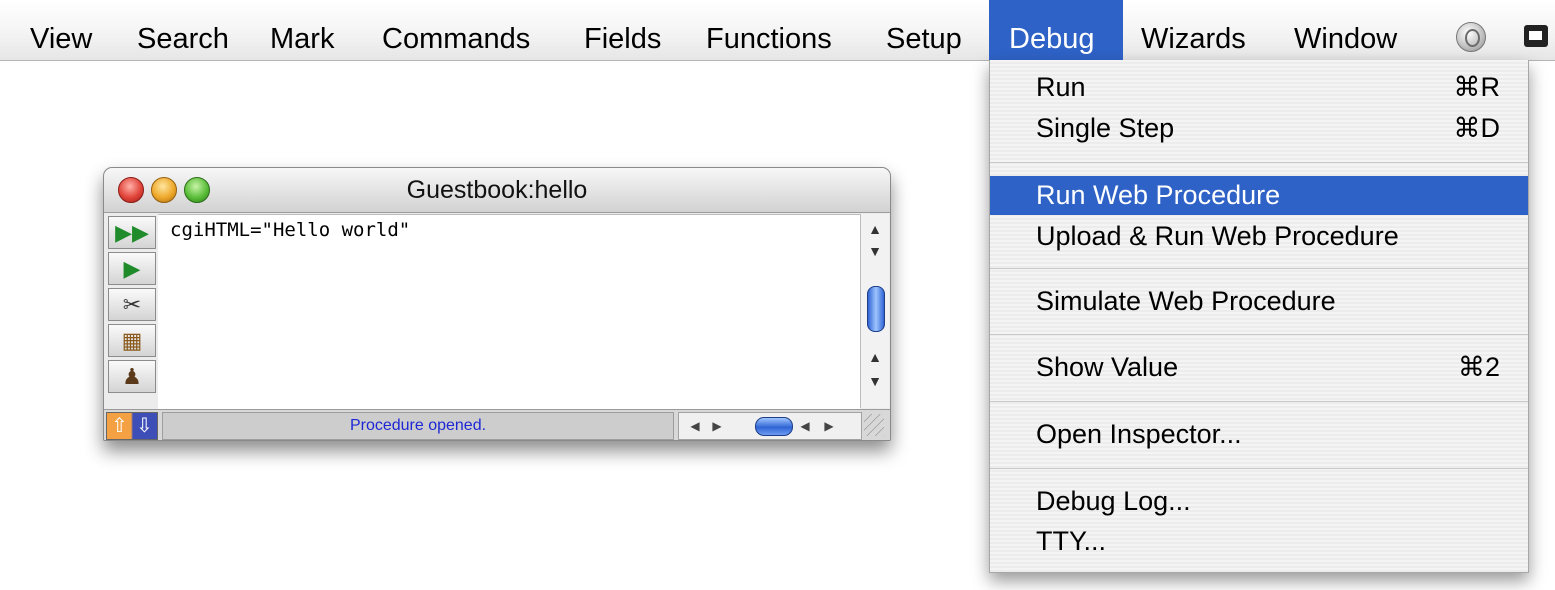 The height and width of the screenshot is (590, 1555). Describe the element at coordinates (874, 425) in the screenshot. I see `resize-grip-icon` at that location.